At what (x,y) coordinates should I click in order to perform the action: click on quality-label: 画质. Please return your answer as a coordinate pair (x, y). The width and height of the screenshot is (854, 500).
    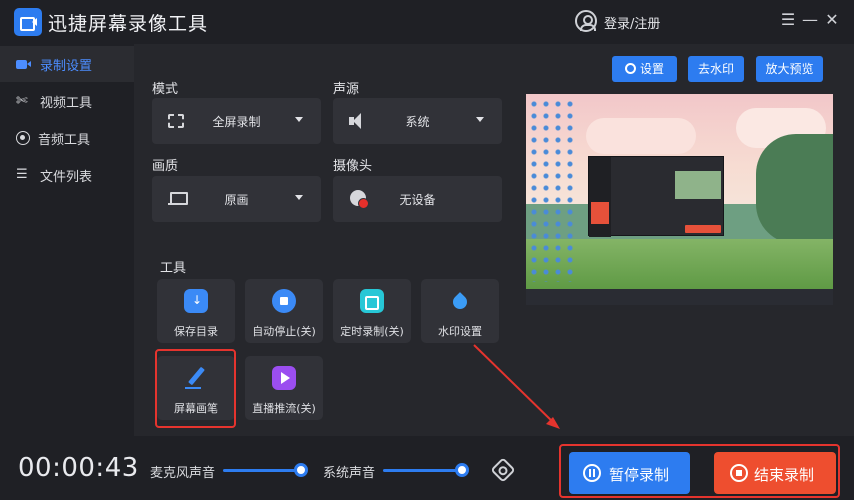
    Looking at the image, I should click on (165, 166).